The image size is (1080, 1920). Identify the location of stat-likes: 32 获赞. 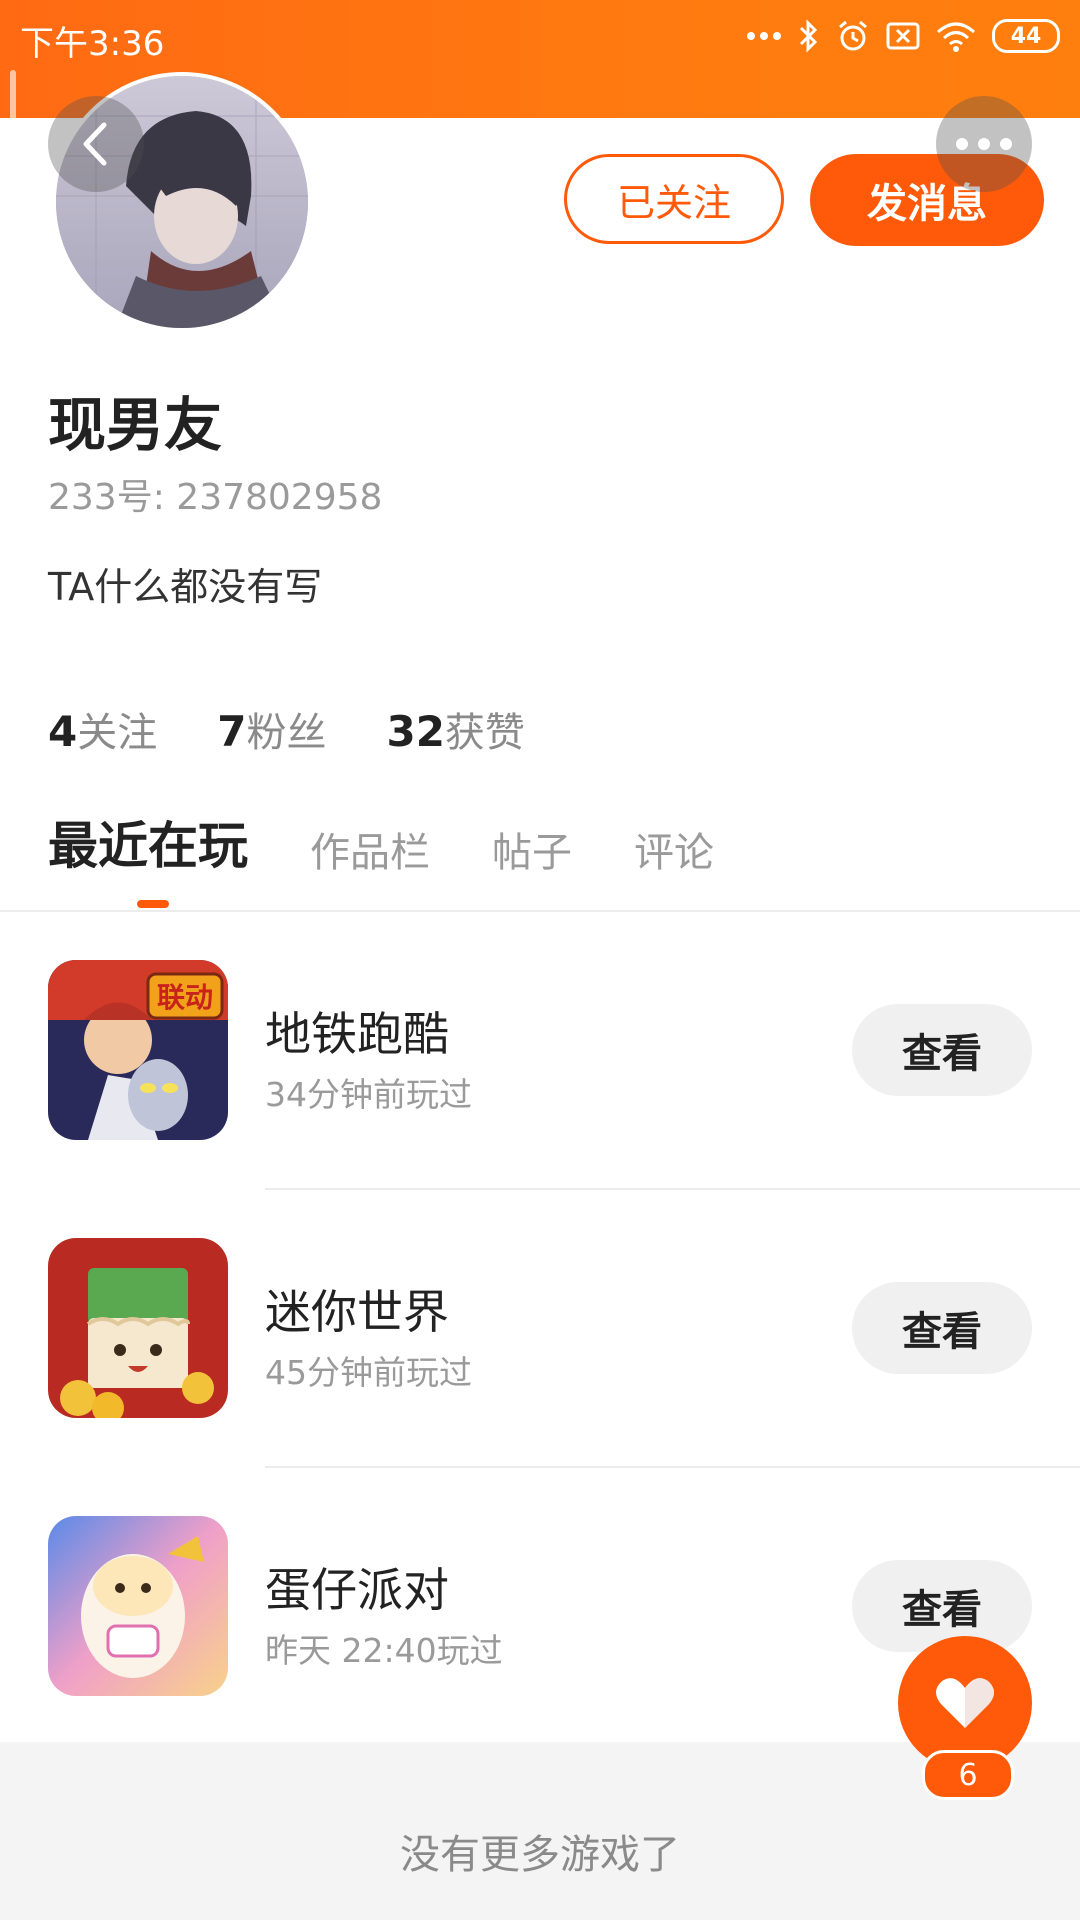
(455, 729).